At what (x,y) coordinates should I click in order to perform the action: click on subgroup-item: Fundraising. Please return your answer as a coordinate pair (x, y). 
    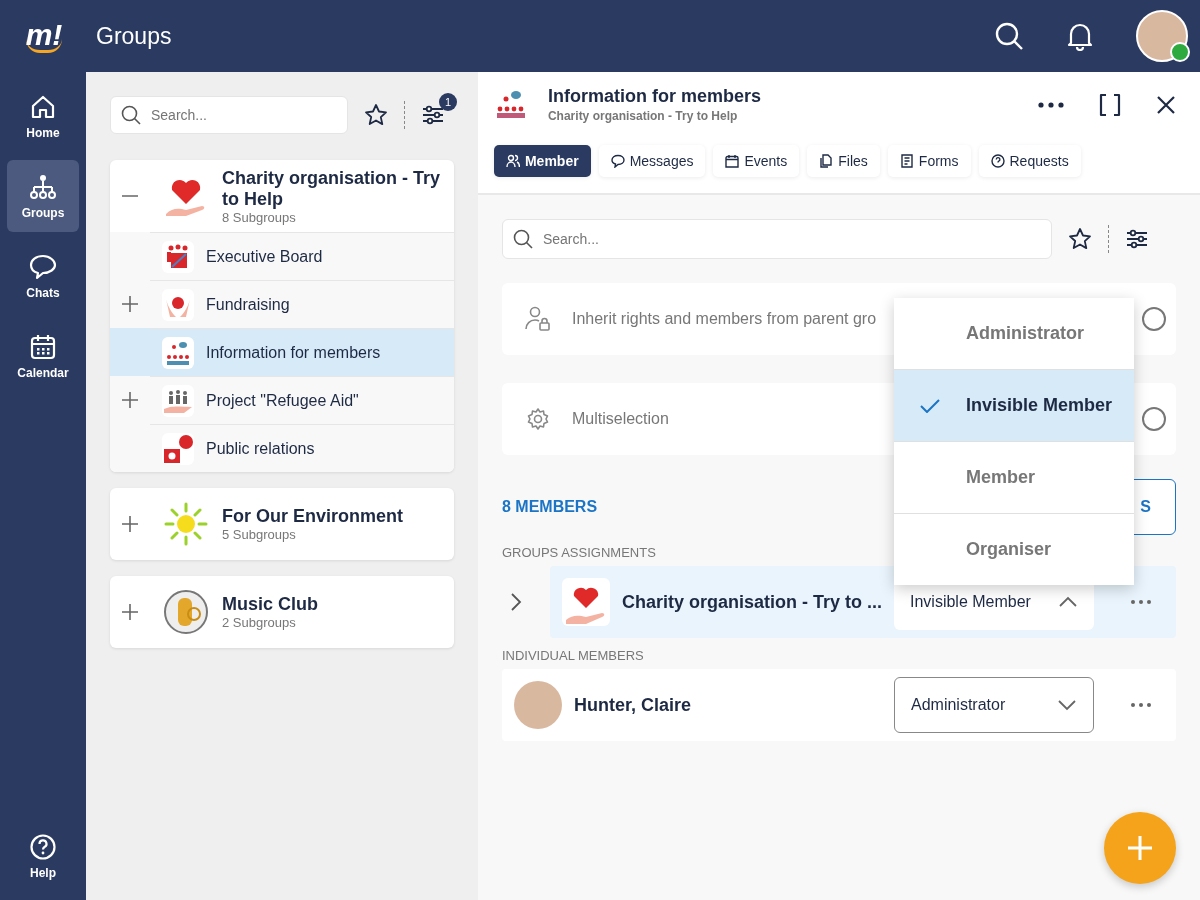
    Looking at the image, I should click on (282, 304).